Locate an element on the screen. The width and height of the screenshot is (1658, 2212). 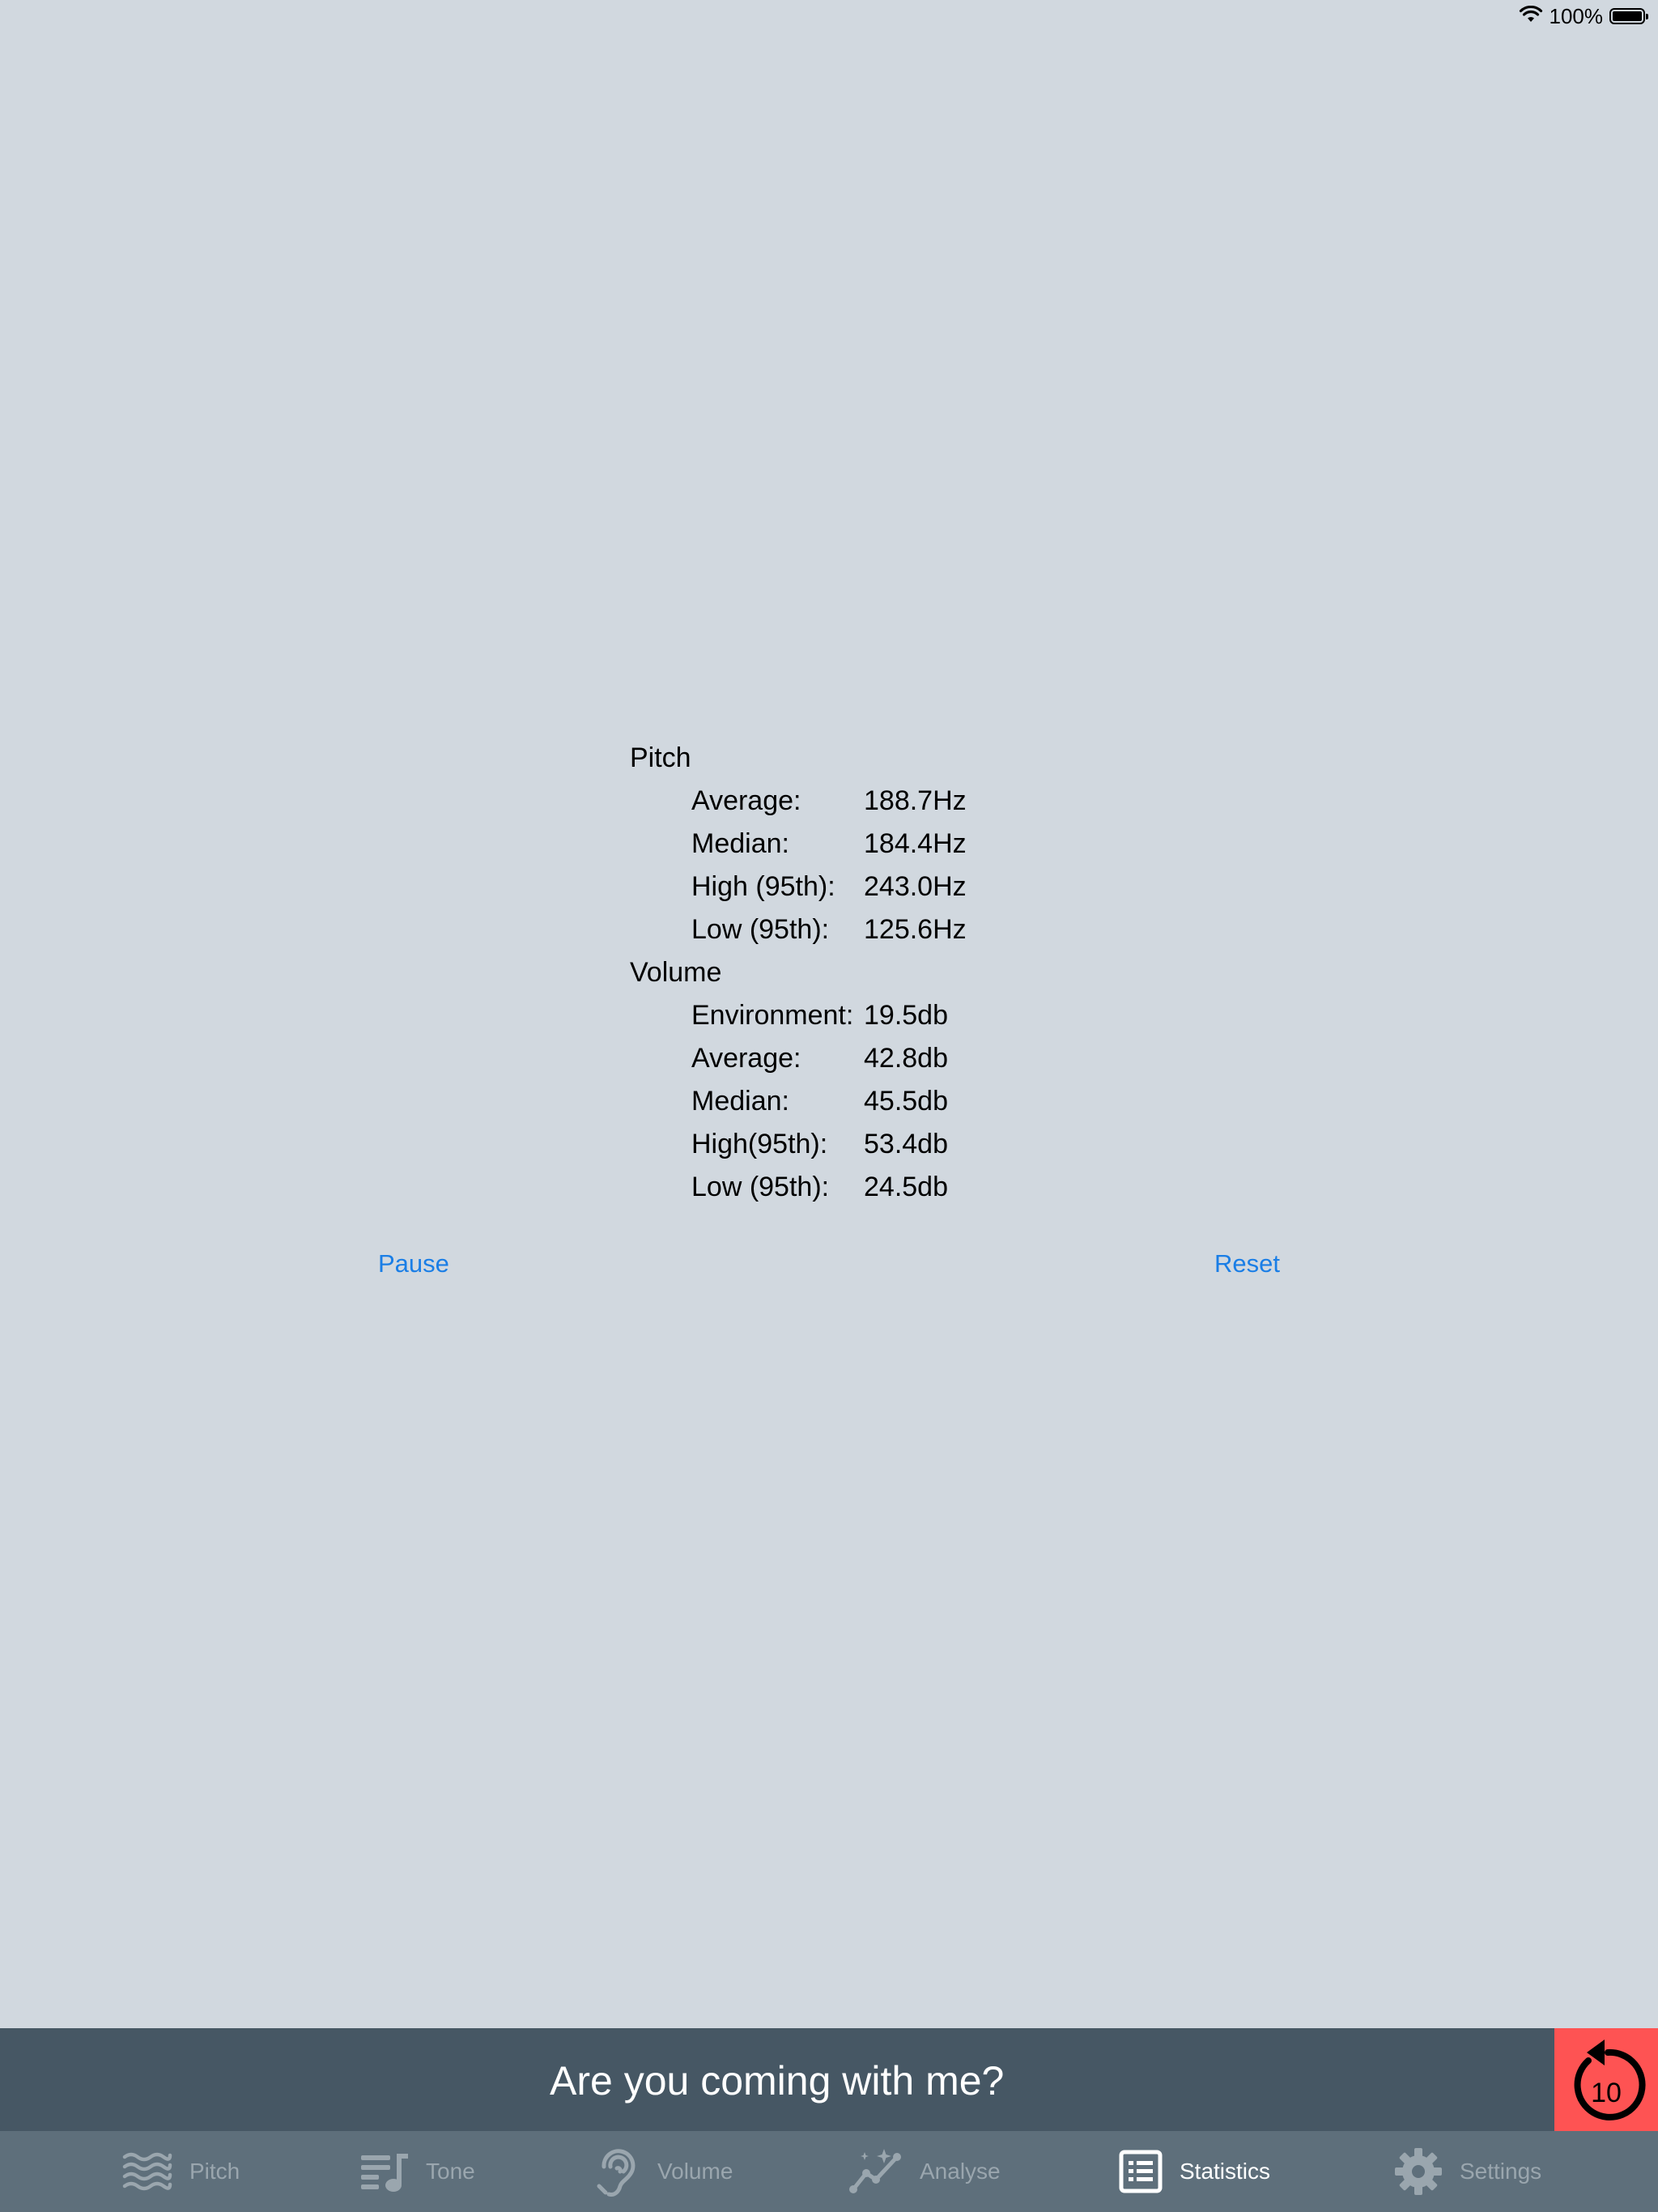
stat-value: 24.5db is located at coordinates (906, 1187).